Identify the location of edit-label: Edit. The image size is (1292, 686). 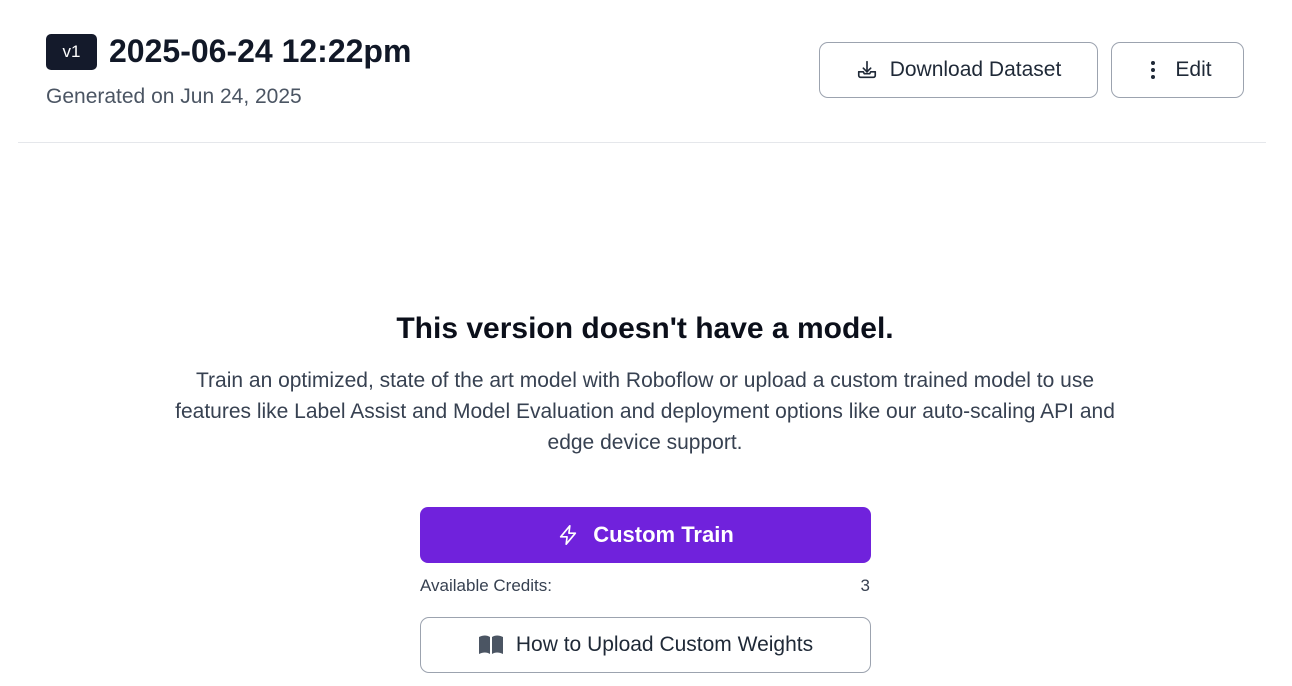
(1193, 69).